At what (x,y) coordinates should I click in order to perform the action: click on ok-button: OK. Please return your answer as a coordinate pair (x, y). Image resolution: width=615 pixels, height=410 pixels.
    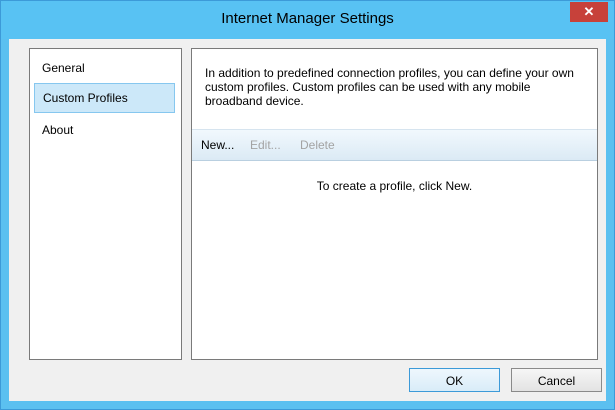
    Looking at the image, I should click on (454, 380).